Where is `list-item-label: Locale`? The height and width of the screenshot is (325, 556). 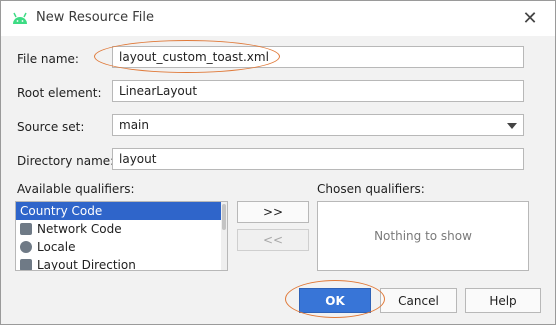 list-item-label: Locale is located at coordinates (56, 247).